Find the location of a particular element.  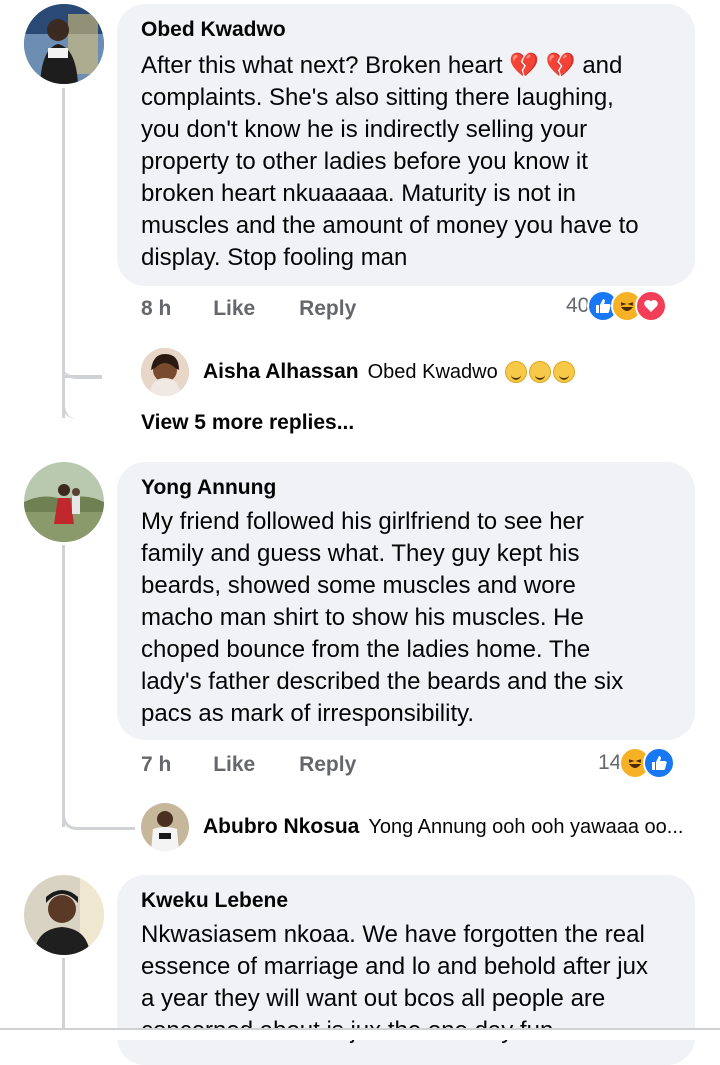

divider is located at coordinates (360, 1029).